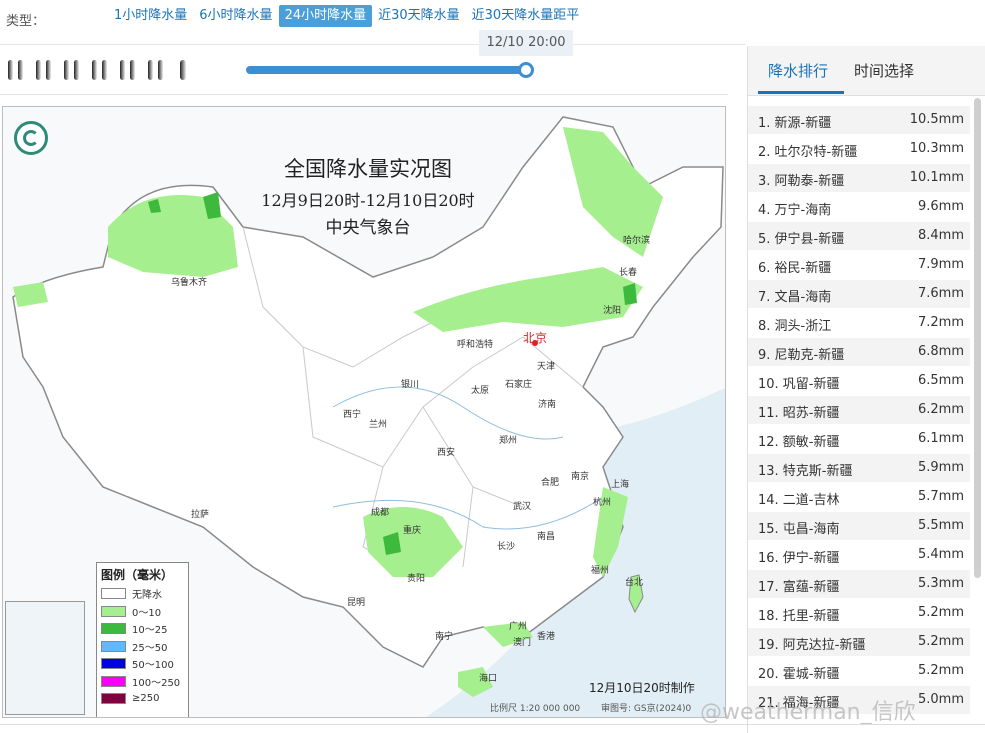 Image resolution: width=985 pixels, height=733 pixels. I want to click on city-label: 呼和浩特, so click(475, 345).